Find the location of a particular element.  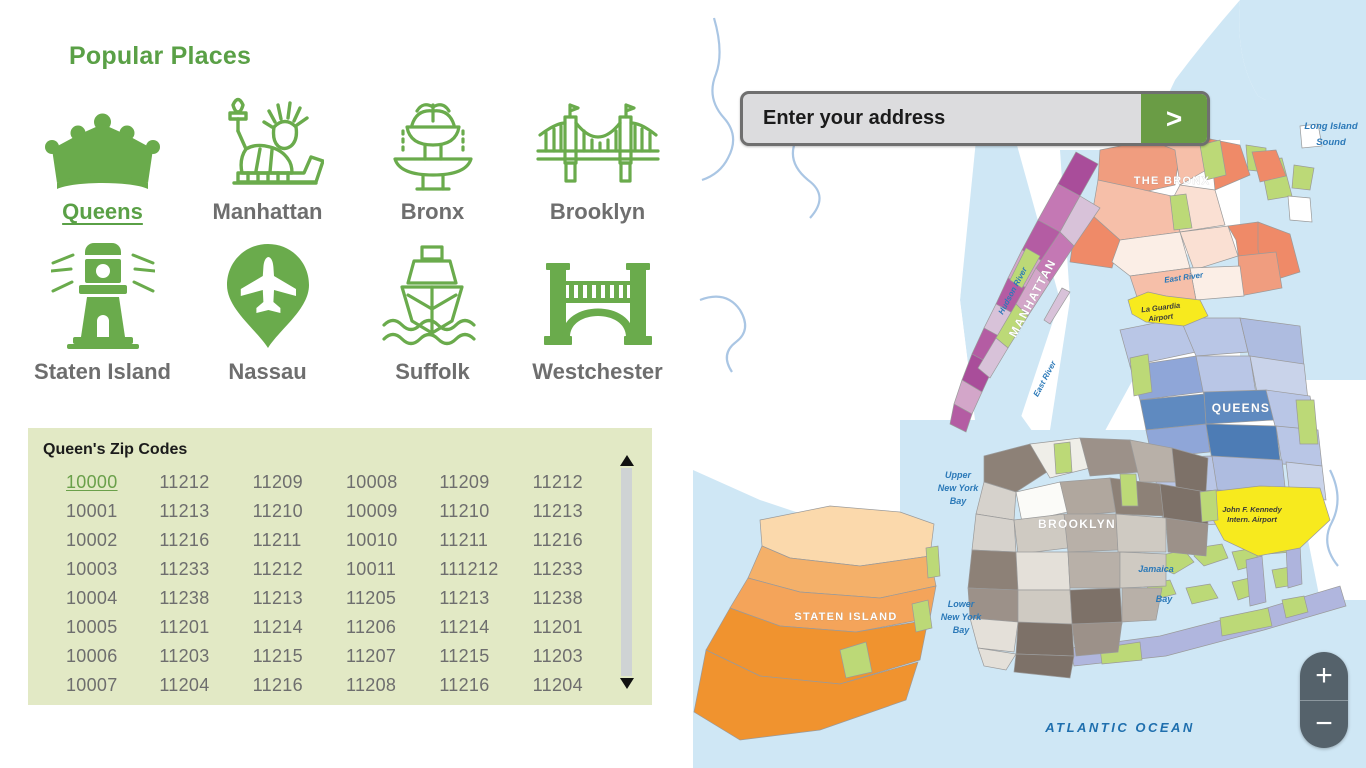

place-item-bronx: Bronx is located at coordinates (432, 151).